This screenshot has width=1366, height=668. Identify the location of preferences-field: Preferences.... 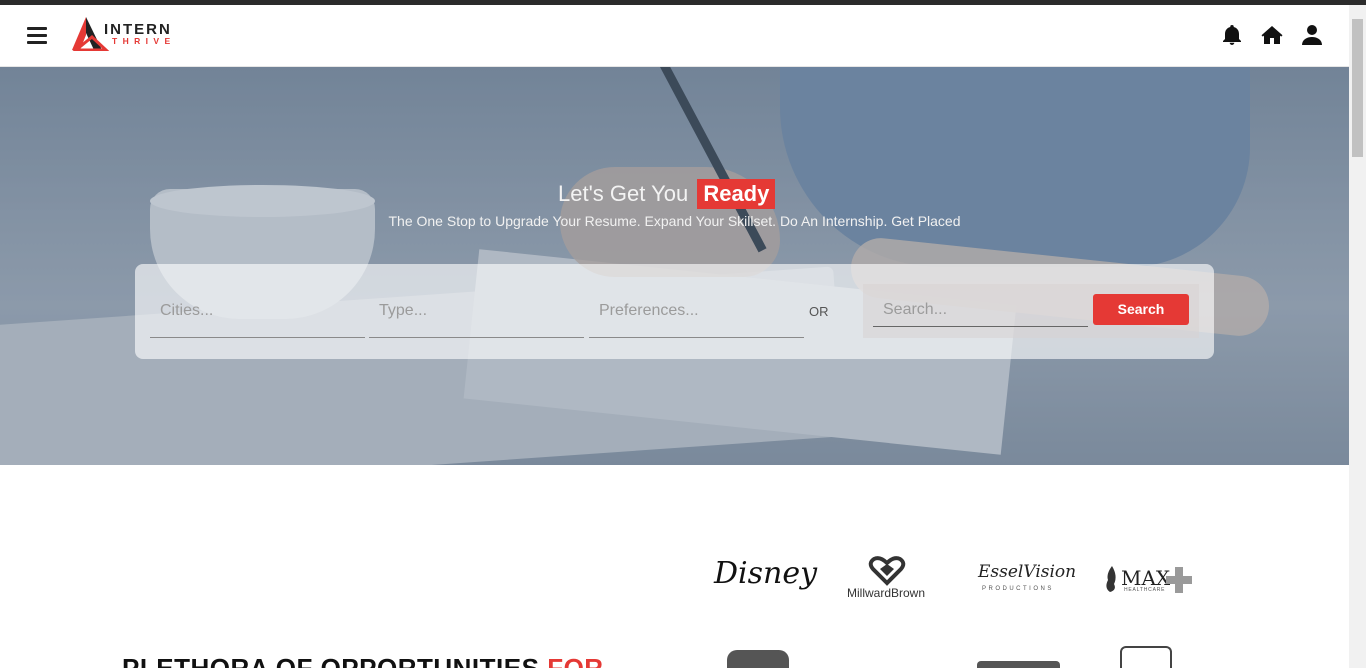
(696, 315).